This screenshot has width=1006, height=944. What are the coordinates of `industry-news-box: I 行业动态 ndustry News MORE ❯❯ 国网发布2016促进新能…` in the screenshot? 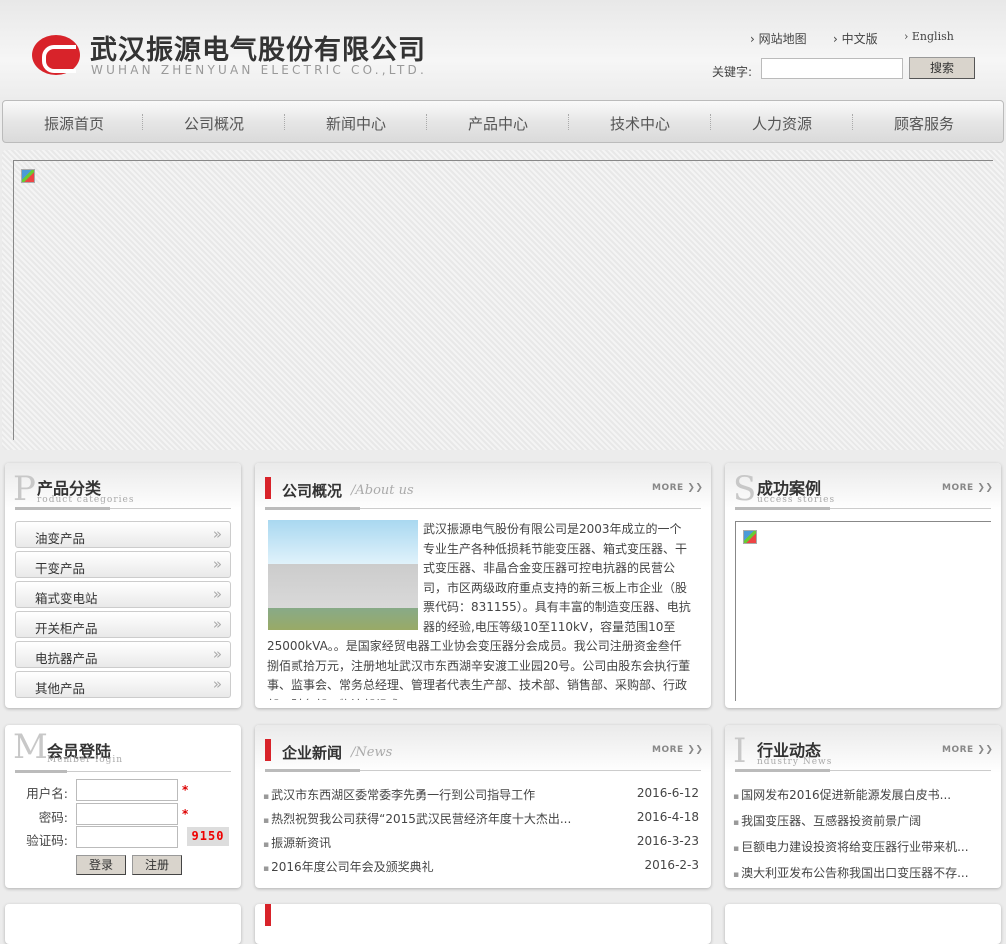 It's located at (863, 806).